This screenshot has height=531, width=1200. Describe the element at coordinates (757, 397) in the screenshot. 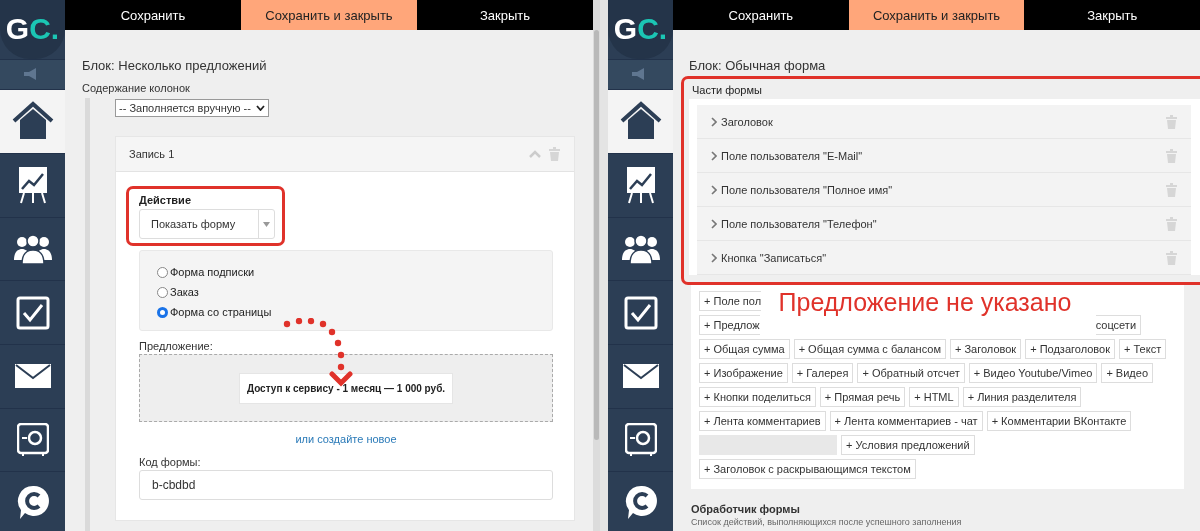

I see `add-element-button: + Кнопки поделиться` at that location.